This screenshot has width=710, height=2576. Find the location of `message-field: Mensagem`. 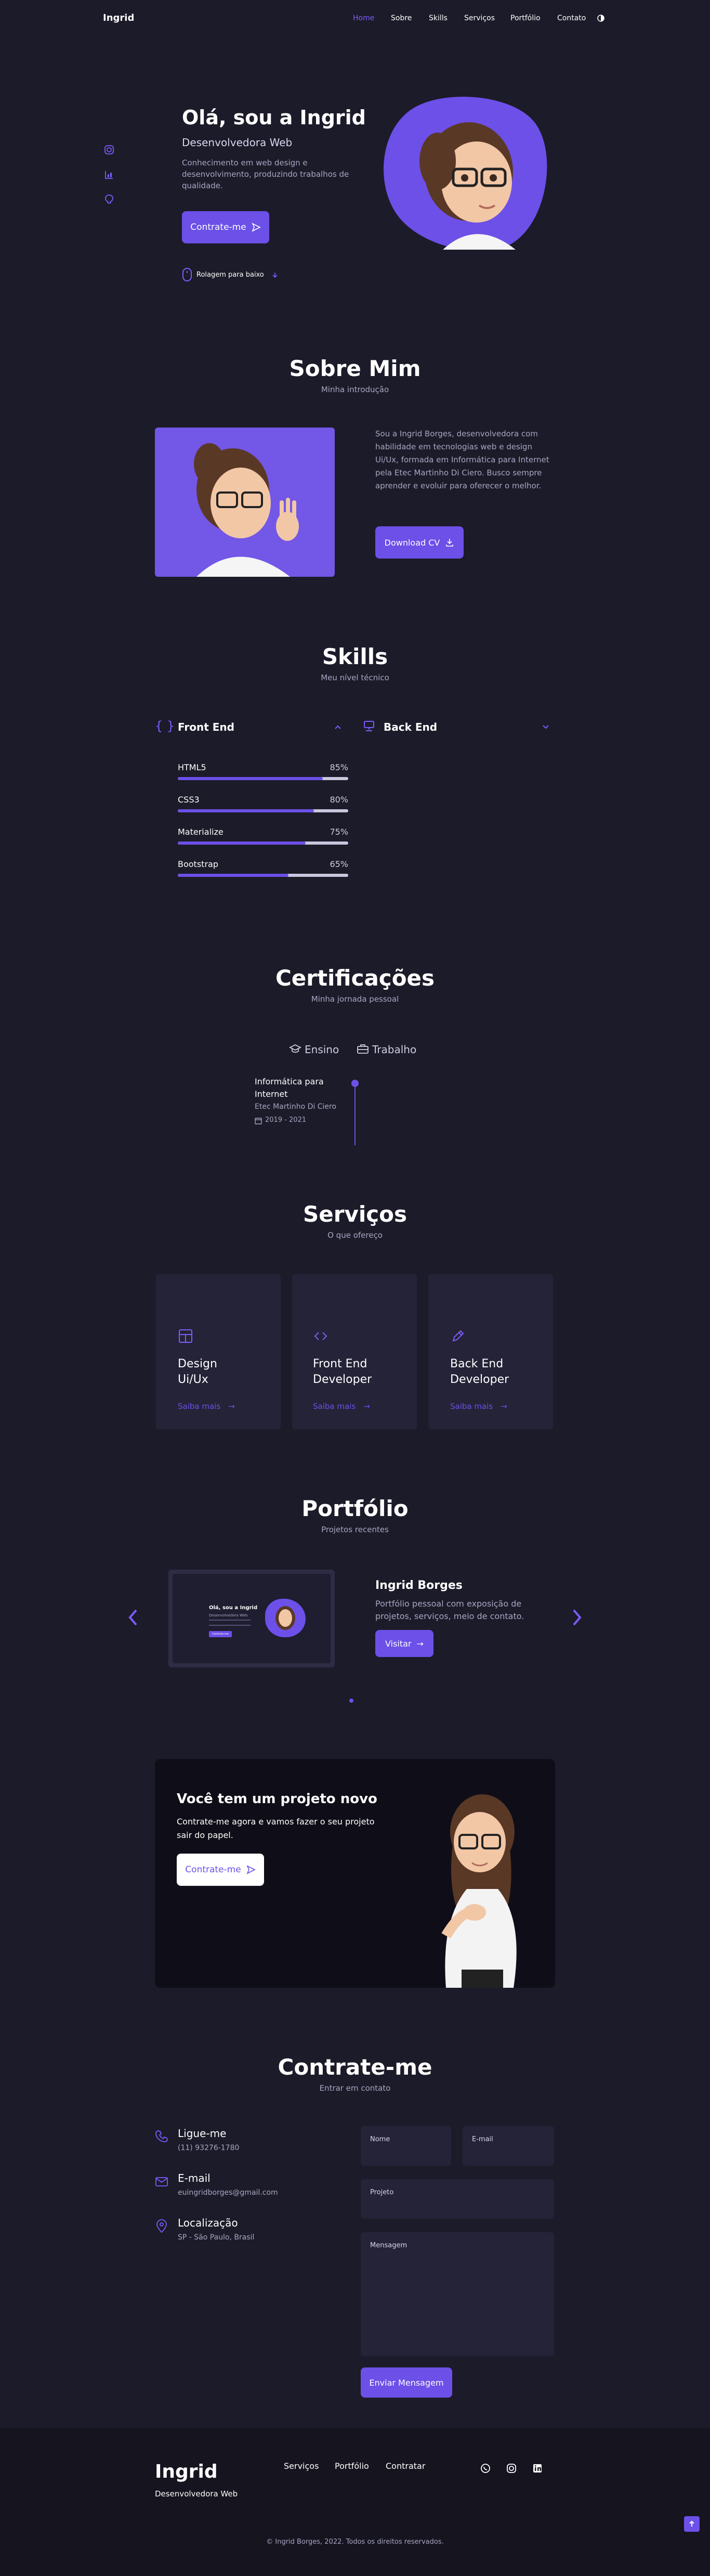

message-field: Mensagem is located at coordinates (458, 2294).